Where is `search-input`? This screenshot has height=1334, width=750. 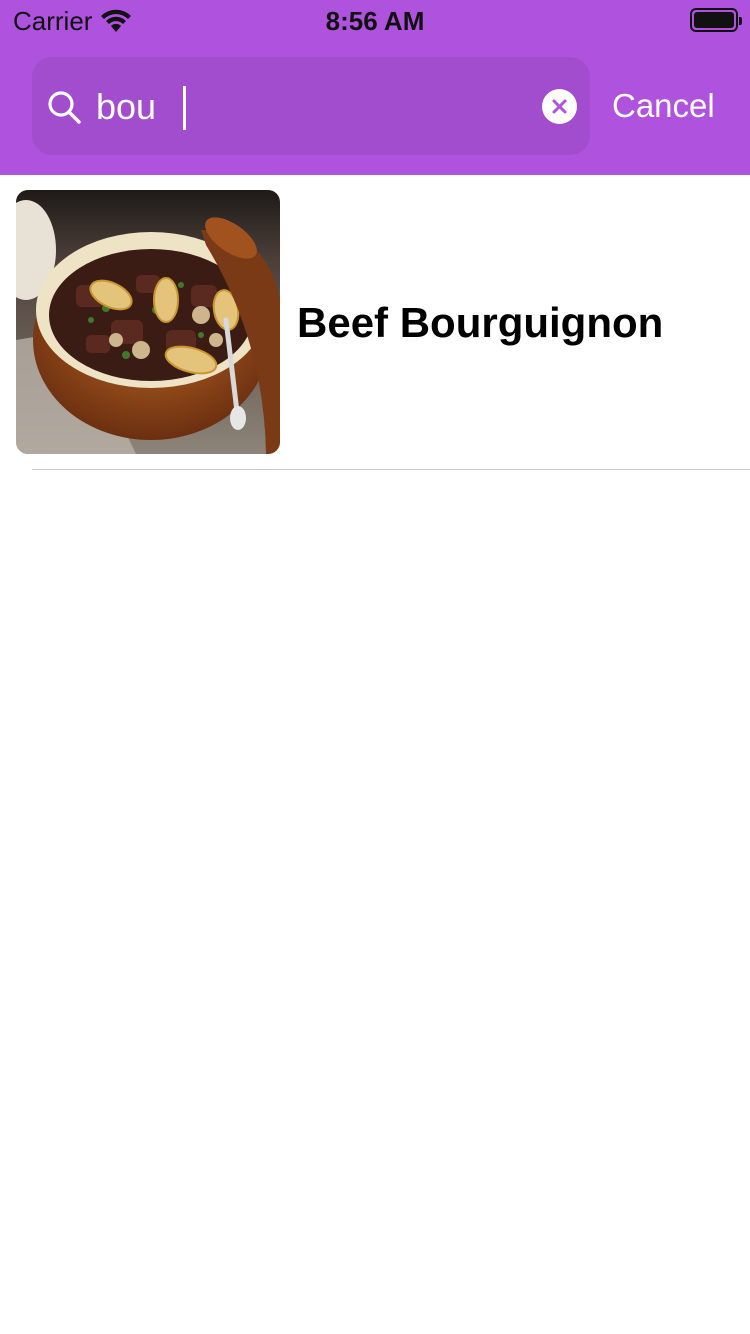 search-input is located at coordinates (306, 107).